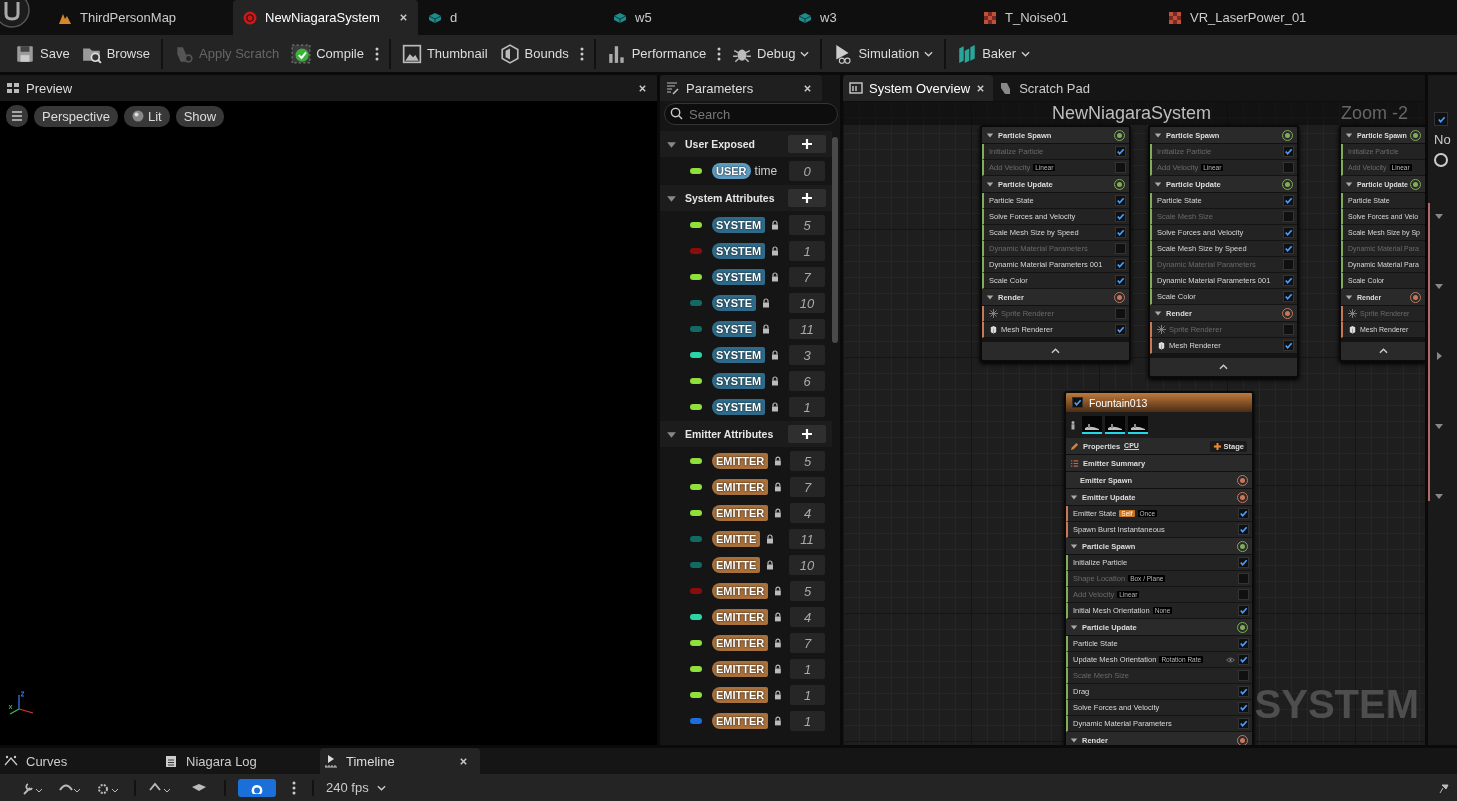 This screenshot has height=801, width=1457. I want to click on toolbar-button: Baker, so click(994, 53).